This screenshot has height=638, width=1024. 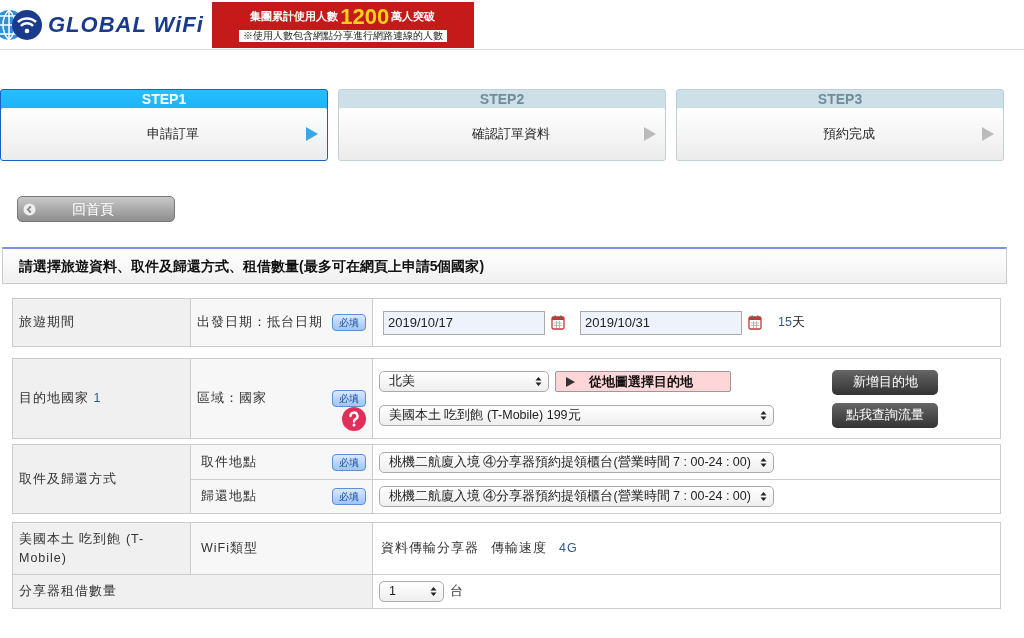 What do you see at coordinates (502, 125) in the screenshot?
I see `step-tab: STEP2 確認訂單資料` at bounding box center [502, 125].